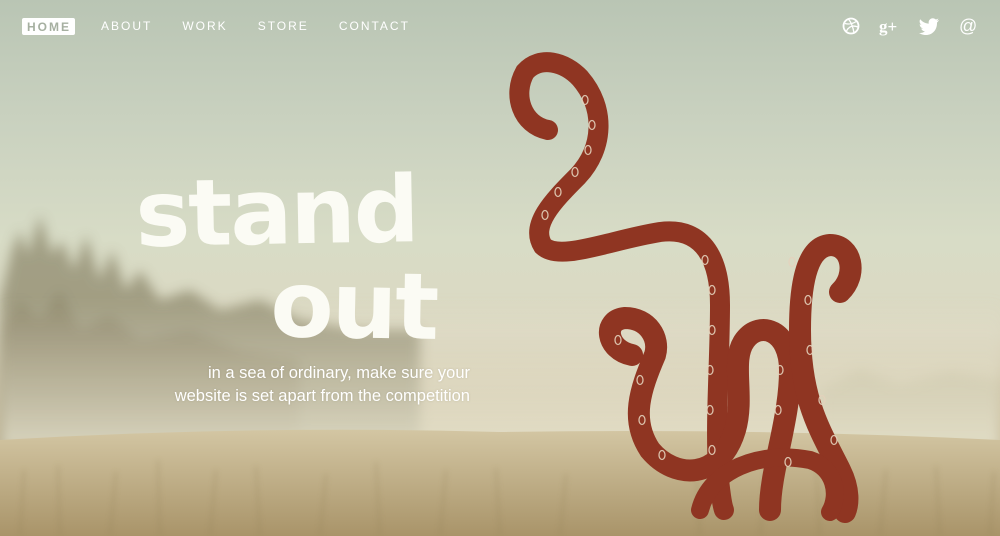 The width and height of the screenshot is (1000, 536). I want to click on social-links: g+ @, so click(902, 26).